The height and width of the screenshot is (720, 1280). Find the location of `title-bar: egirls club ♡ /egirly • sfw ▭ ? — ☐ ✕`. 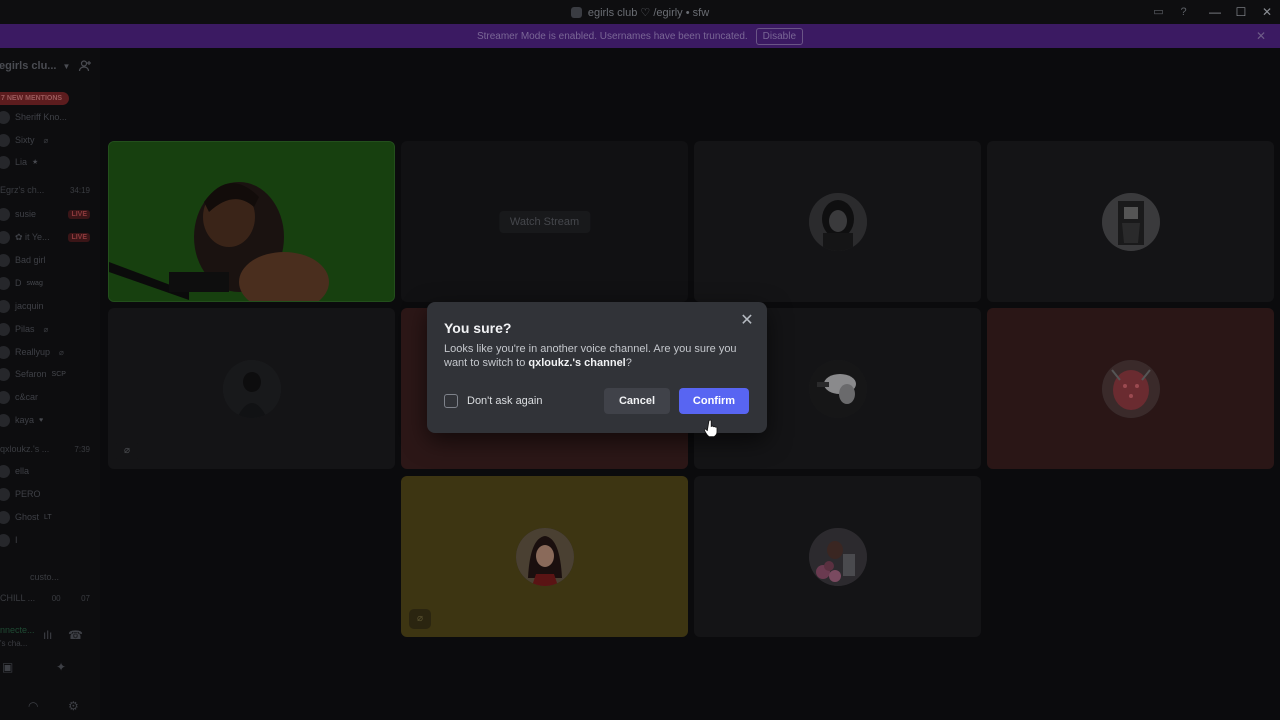

title-bar: egirls club ♡ /egirly • sfw ▭ ? — ☐ ✕ is located at coordinates (640, 12).